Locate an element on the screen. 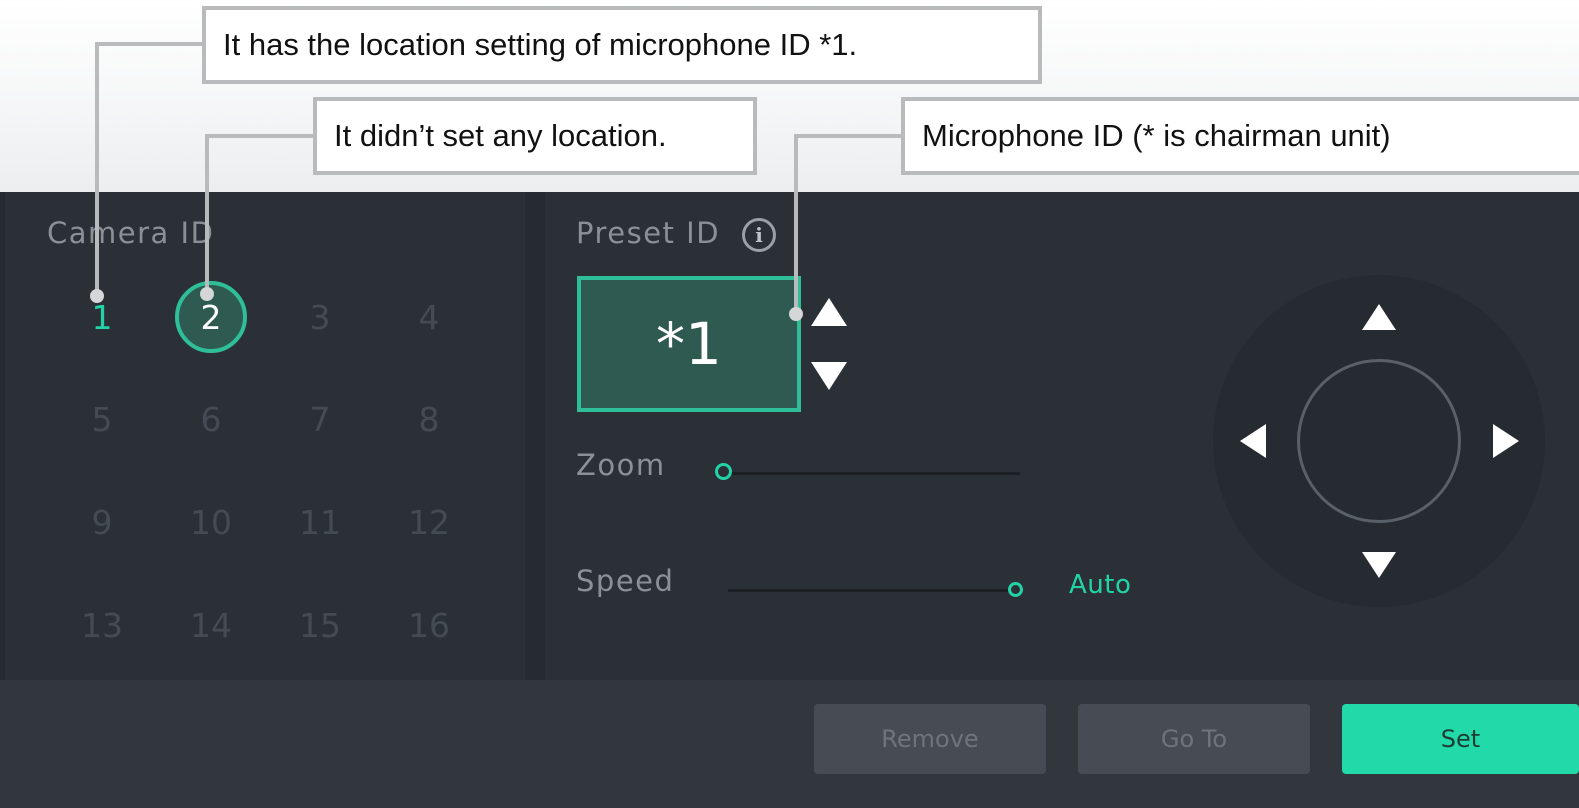 This screenshot has height=808, width=1579. camera-id-7: 7 is located at coordinates (320, 419).